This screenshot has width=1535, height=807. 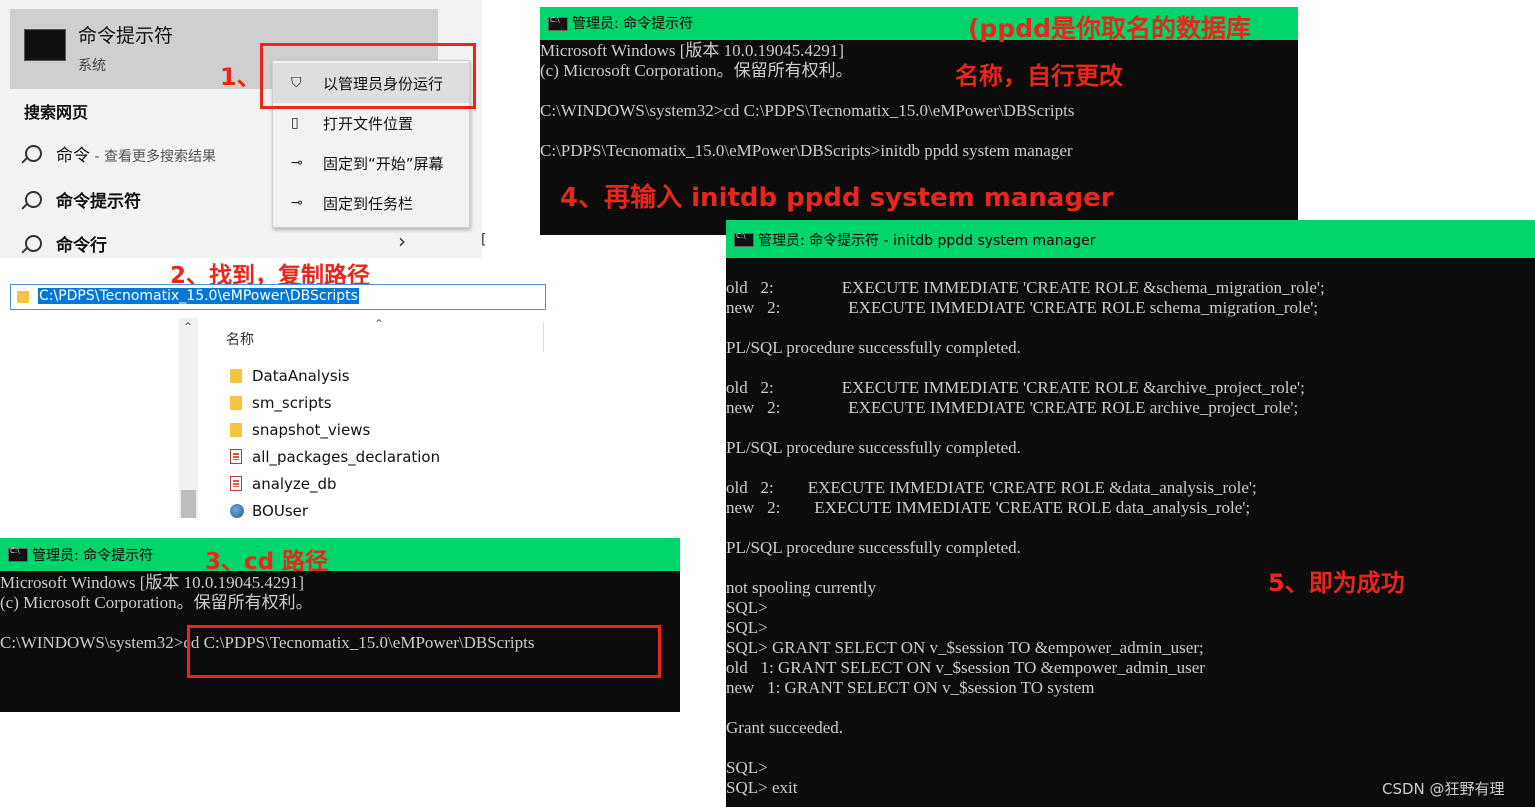 What do you see at coordinates (424, 651) in the screenshot?
I see `highlight-box-cd-command` at bounding box center [424, 651].